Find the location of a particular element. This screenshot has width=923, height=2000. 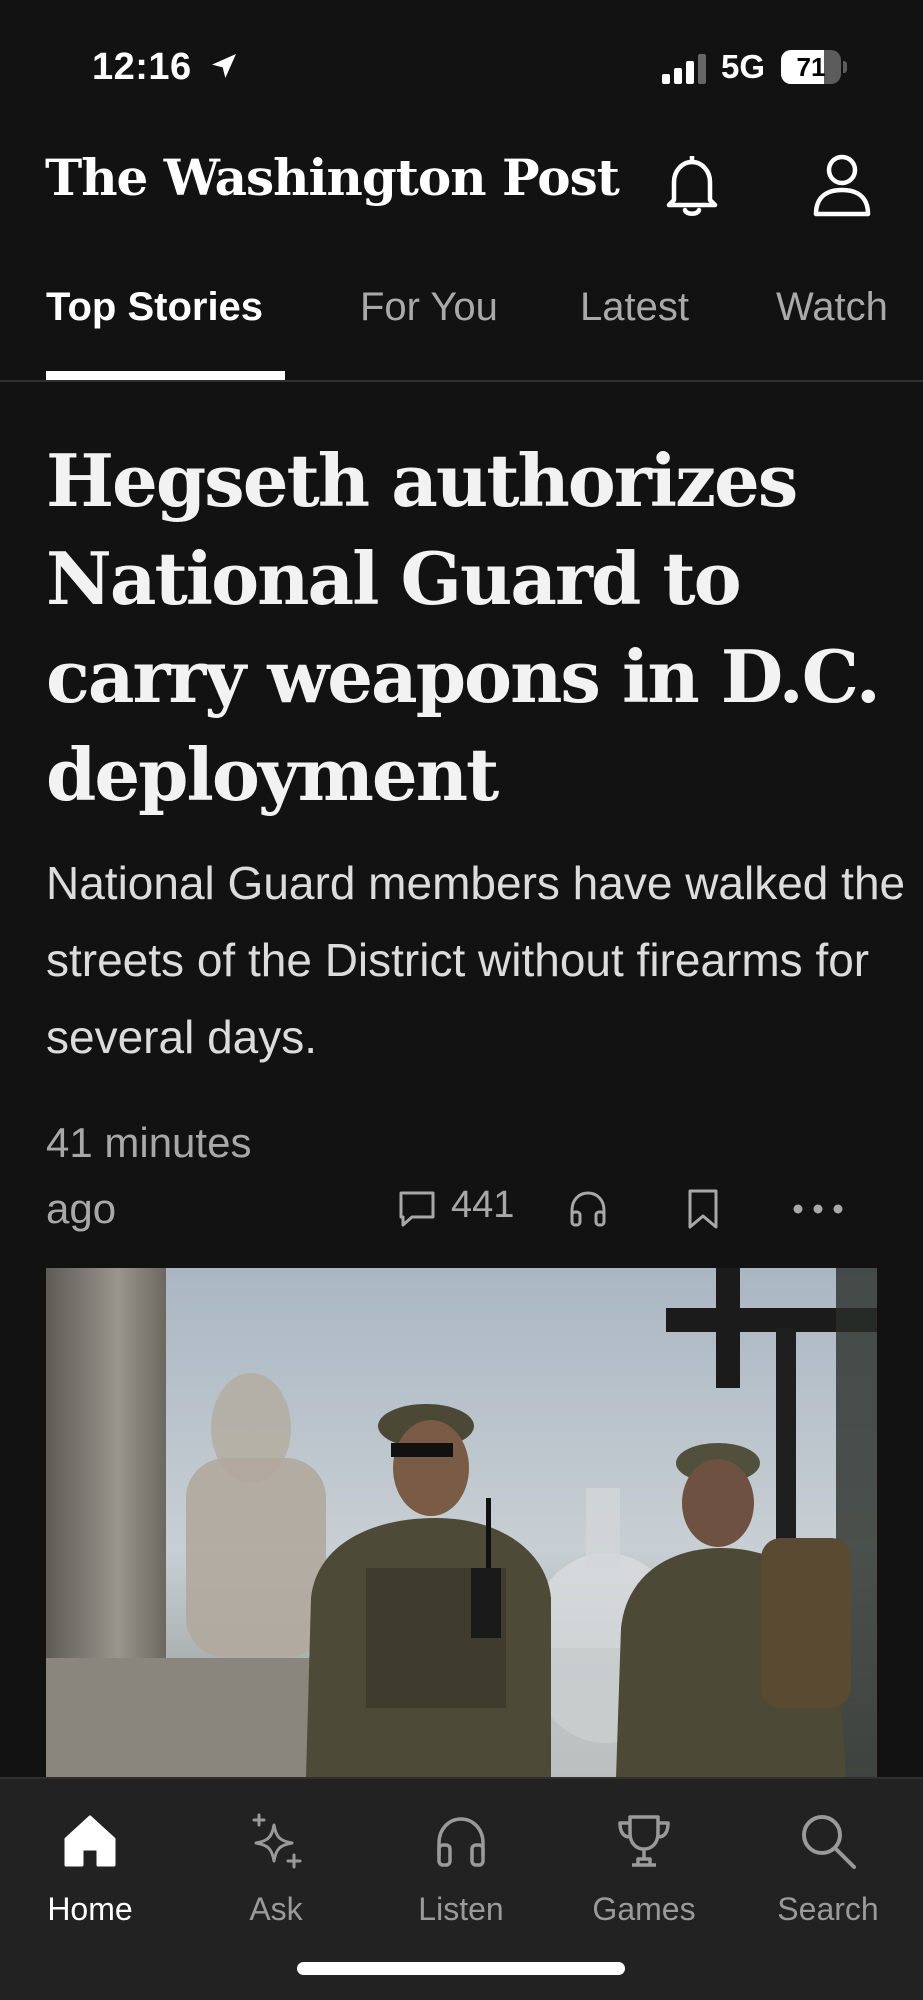

app-header: The Washington Post is located at coordinates (461, 192).